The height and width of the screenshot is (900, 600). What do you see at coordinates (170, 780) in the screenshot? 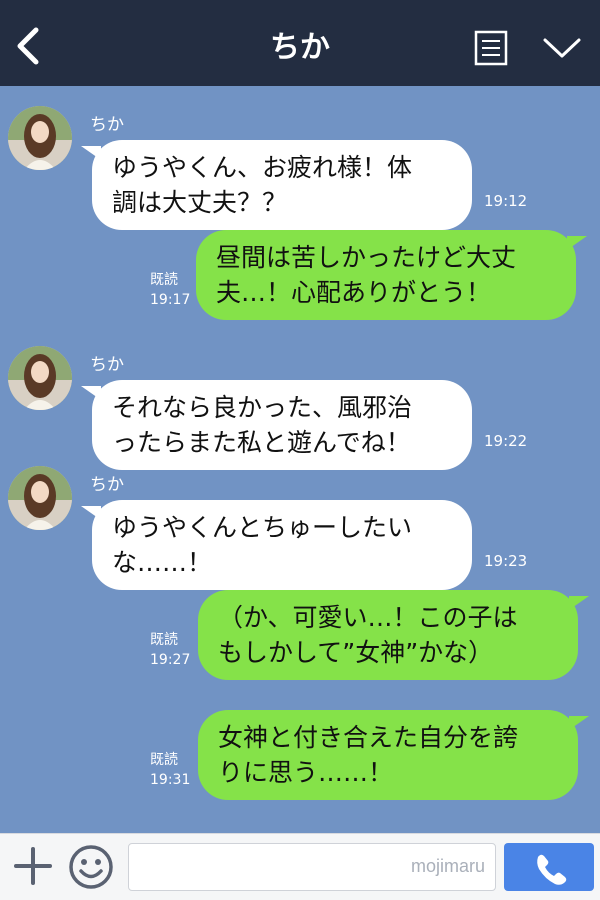
I see `message-time: 19:31` at bounding box center [170, 780].